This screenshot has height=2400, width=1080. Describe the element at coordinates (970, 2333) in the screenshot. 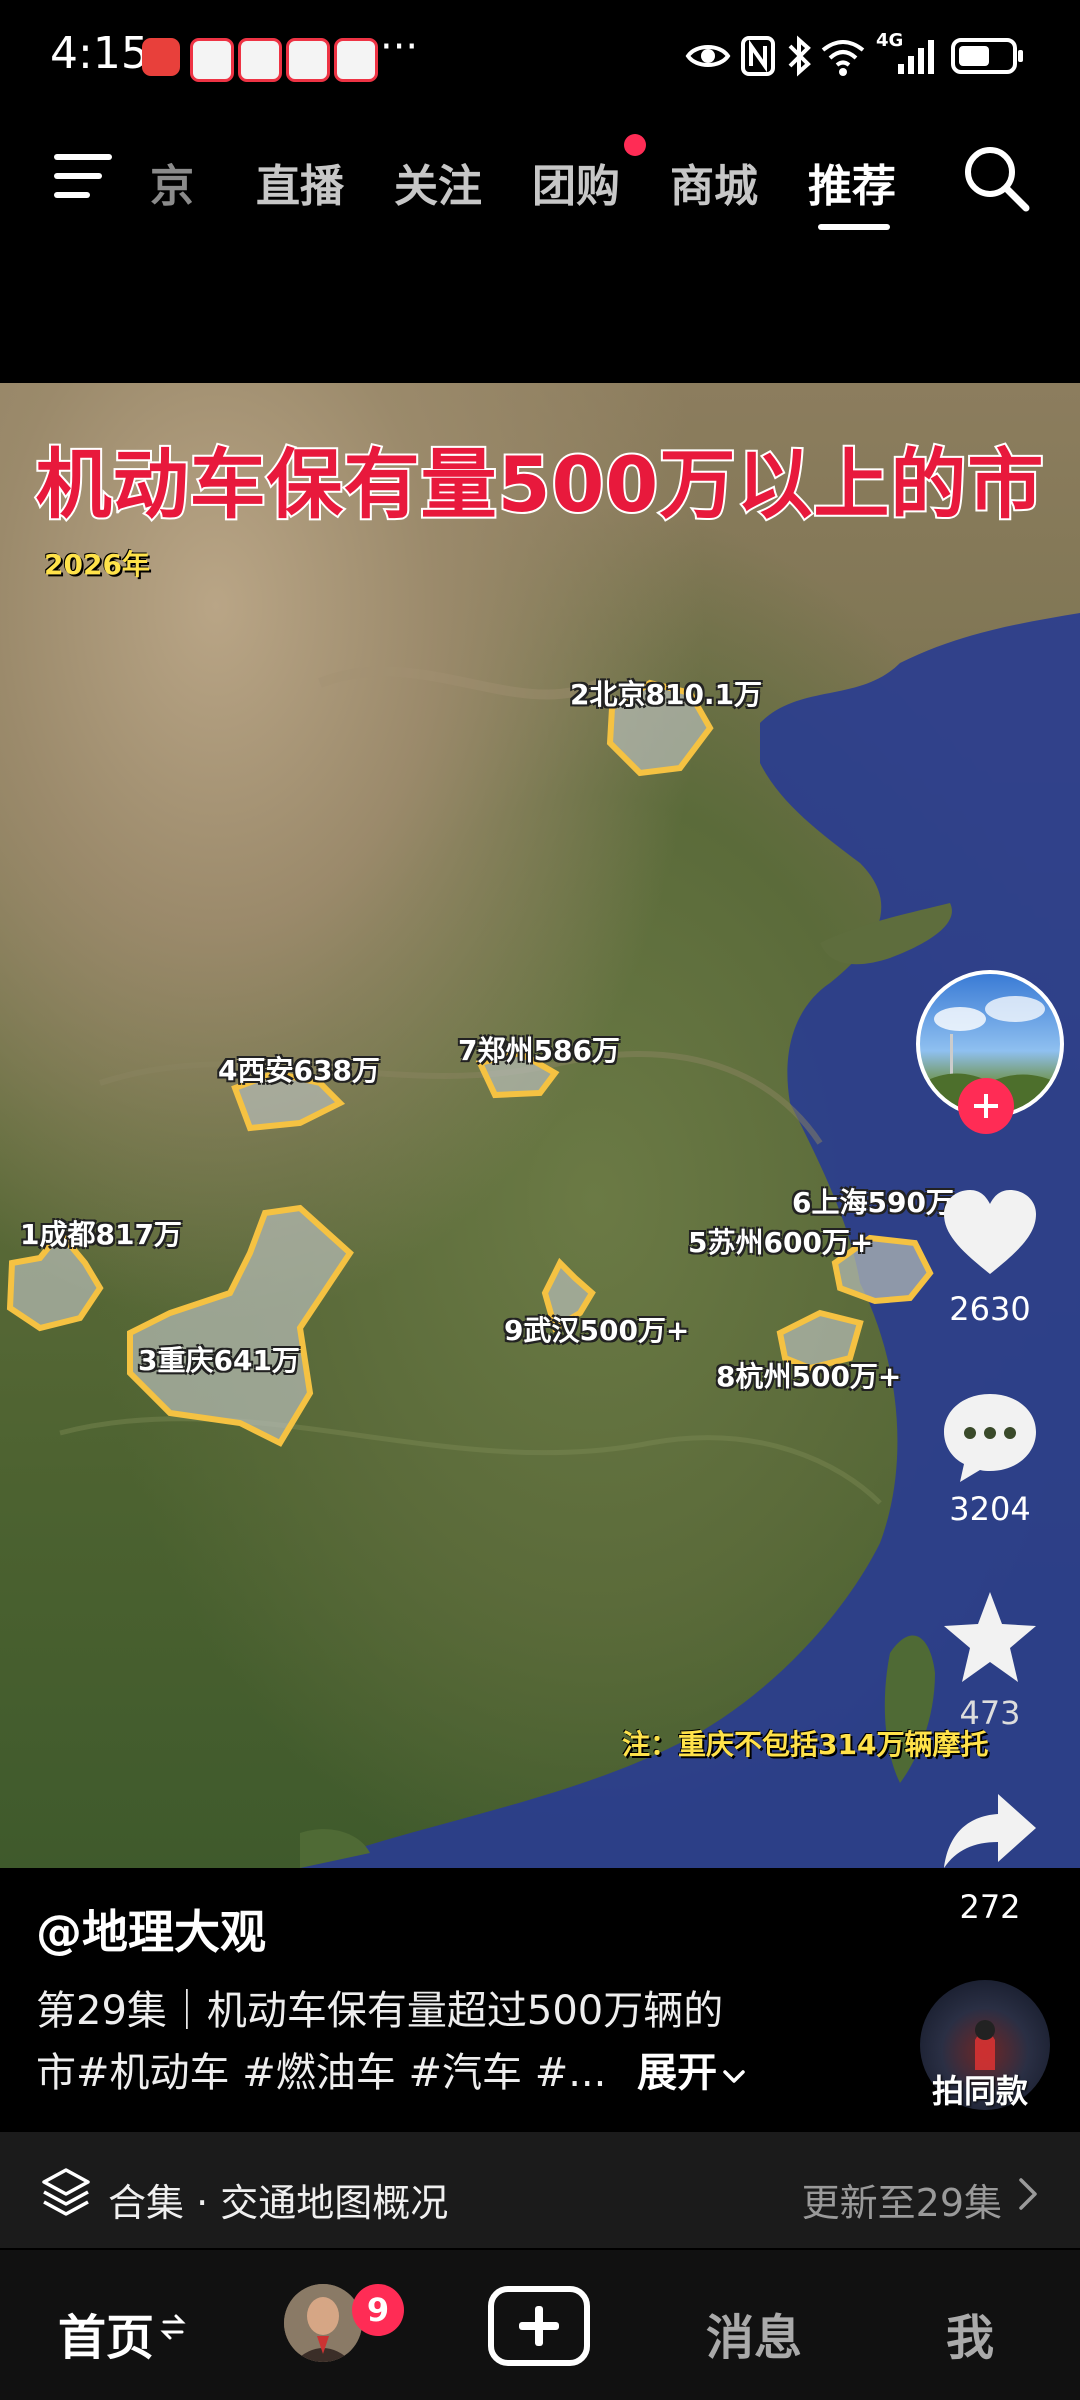

I see `nav-me: 我` at that location.